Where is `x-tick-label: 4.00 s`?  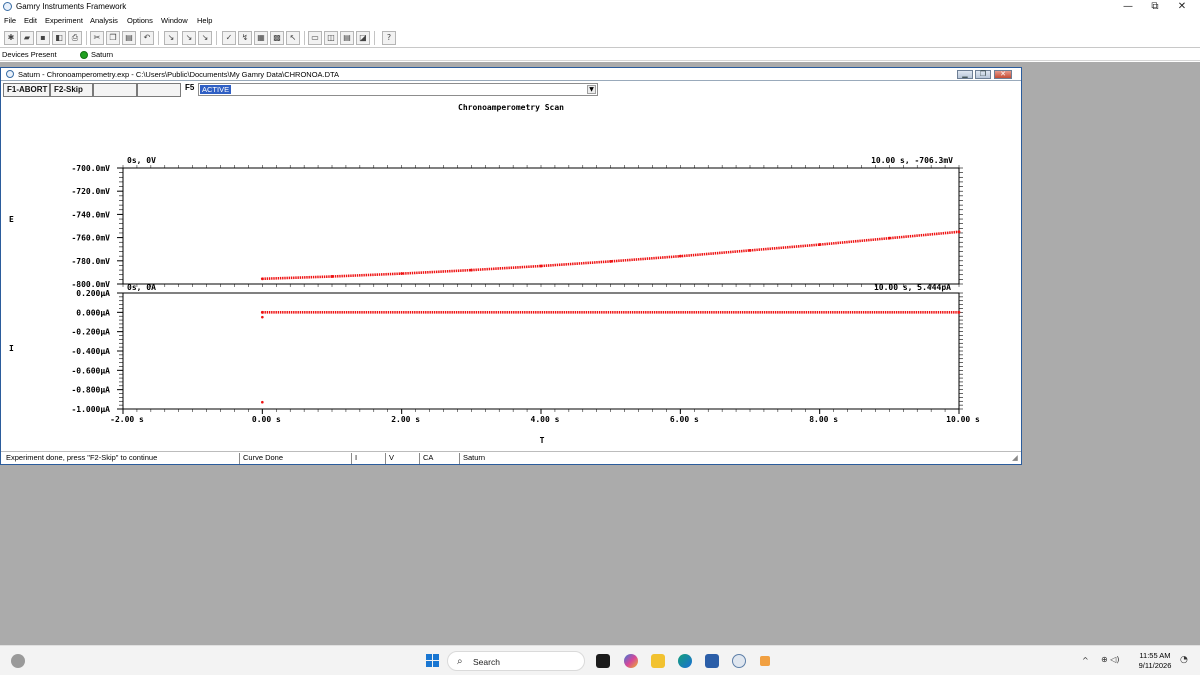 x-tick-label: 4.00 s is located at coordinates (545, 419).